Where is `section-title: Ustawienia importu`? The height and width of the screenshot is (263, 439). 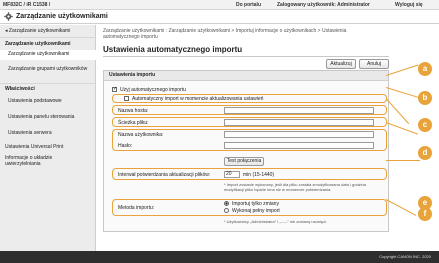 section-title: Ustawienia importu is located at coordinates (246, 76).